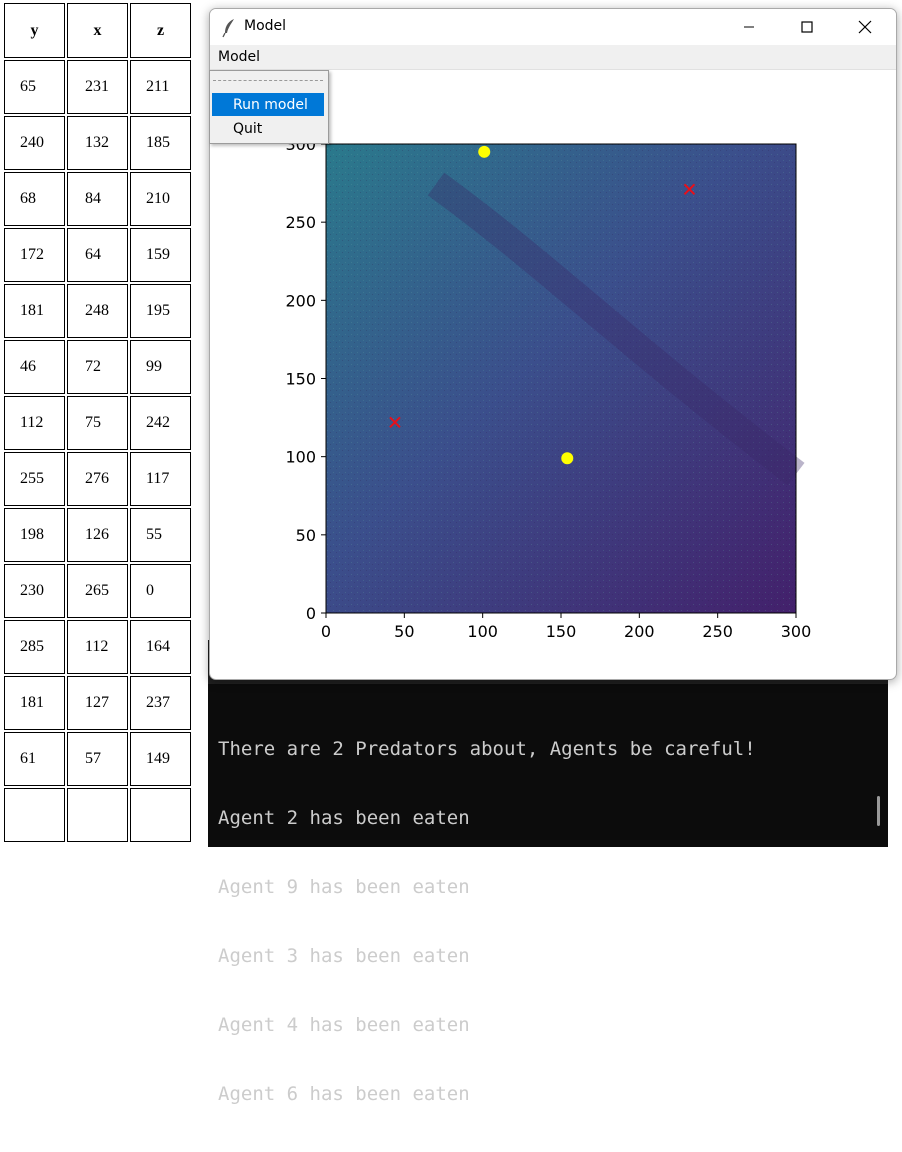 This screenshot has width=902, height=1152. Describe the element at coordinates (160, 143) in the screenshot. I see `table-cell-z: 185` at that location.